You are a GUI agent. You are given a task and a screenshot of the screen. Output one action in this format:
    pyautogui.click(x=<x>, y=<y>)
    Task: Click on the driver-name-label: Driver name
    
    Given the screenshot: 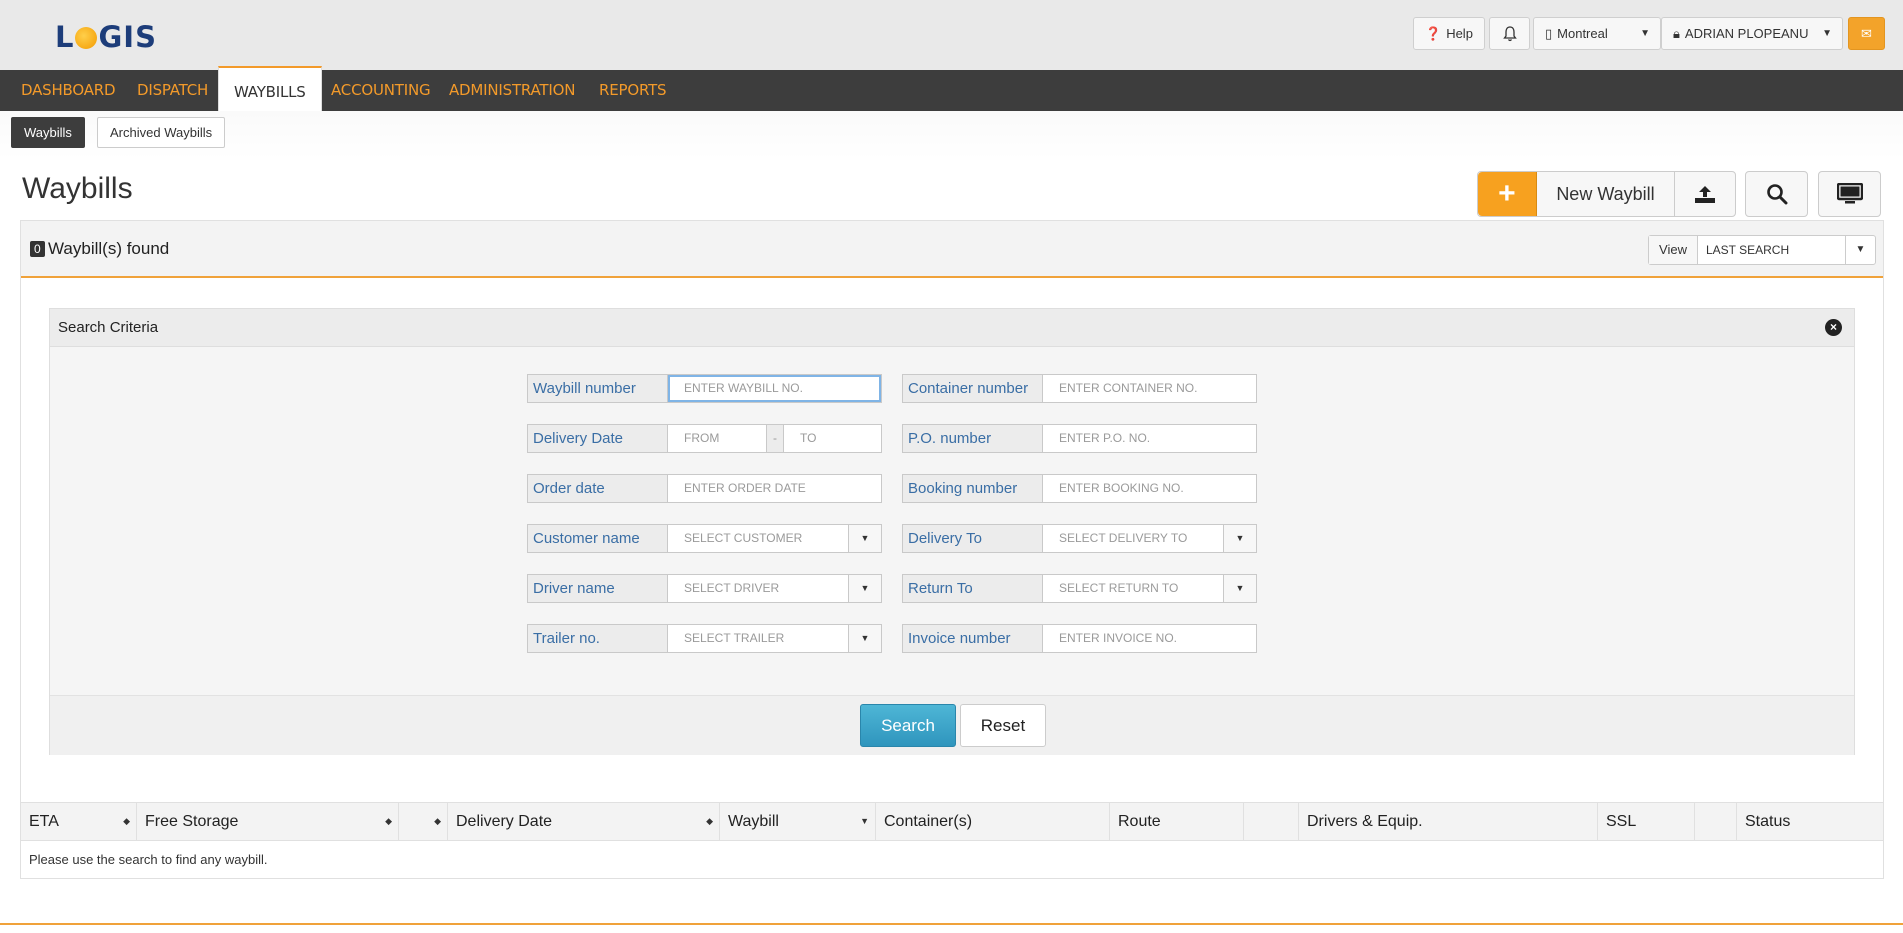 What is the action you would take?
    pyautogui.click(x=598, y=588)
    